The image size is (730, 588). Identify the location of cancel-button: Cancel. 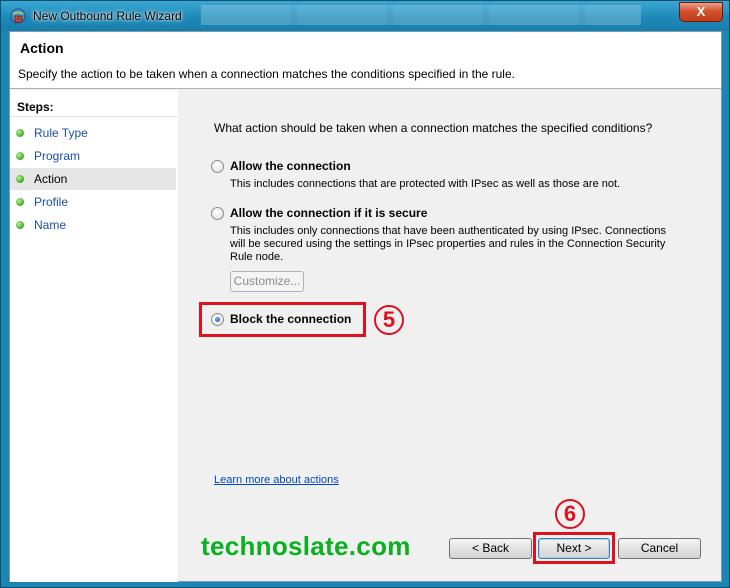
(659, 548).